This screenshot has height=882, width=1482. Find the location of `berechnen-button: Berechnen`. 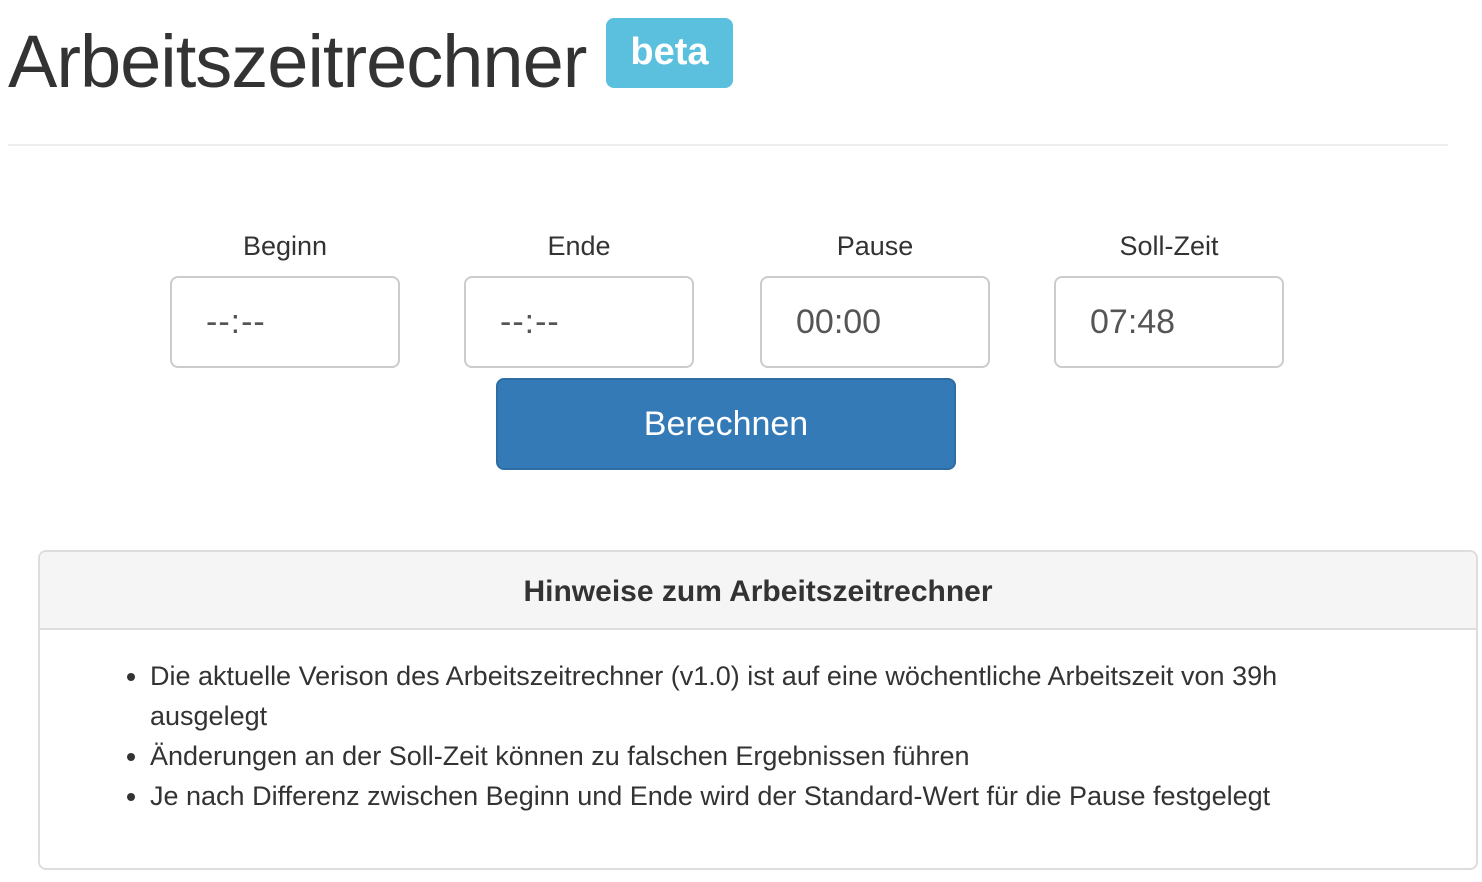

berechnen-button: Berechnen is located at coordinates (726, 424).